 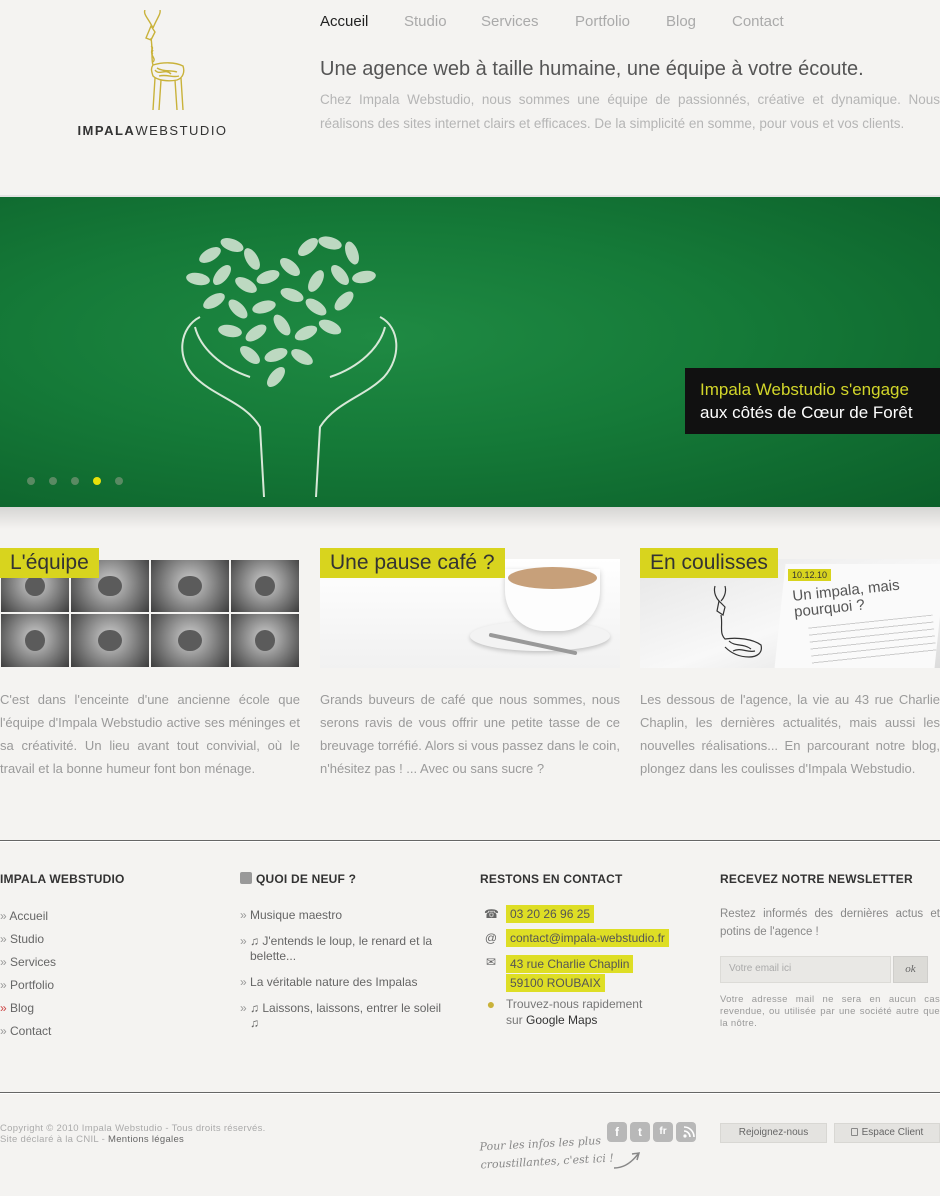 What do you see at coordinates (246, 878) in the screenshot?
I see `rss-icon` at bounding box center [246, 878].